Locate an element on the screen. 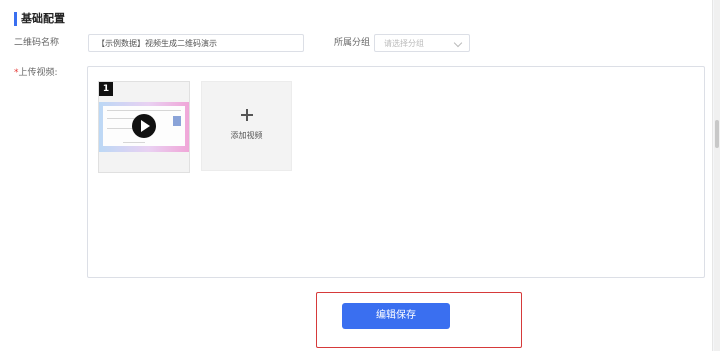 The height and width of the screenshot is (351, 720). group-select: 请选择分组 is located at coordinates (422, 43).